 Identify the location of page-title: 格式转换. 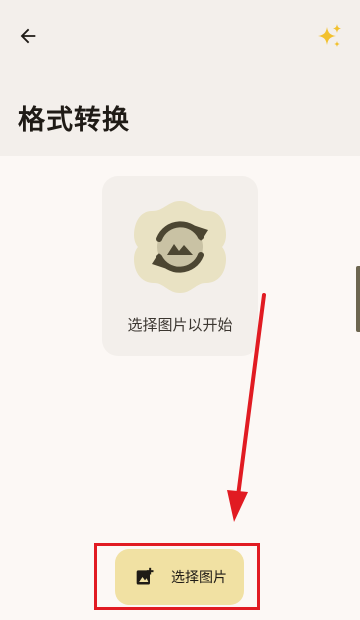
(74, 120).